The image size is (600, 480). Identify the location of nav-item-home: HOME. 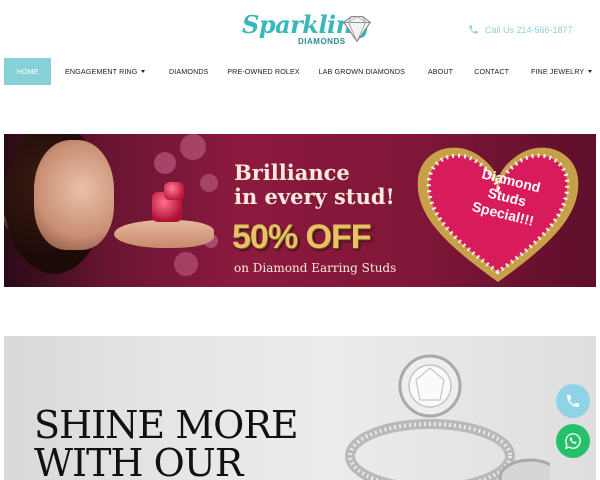
(28, 71).